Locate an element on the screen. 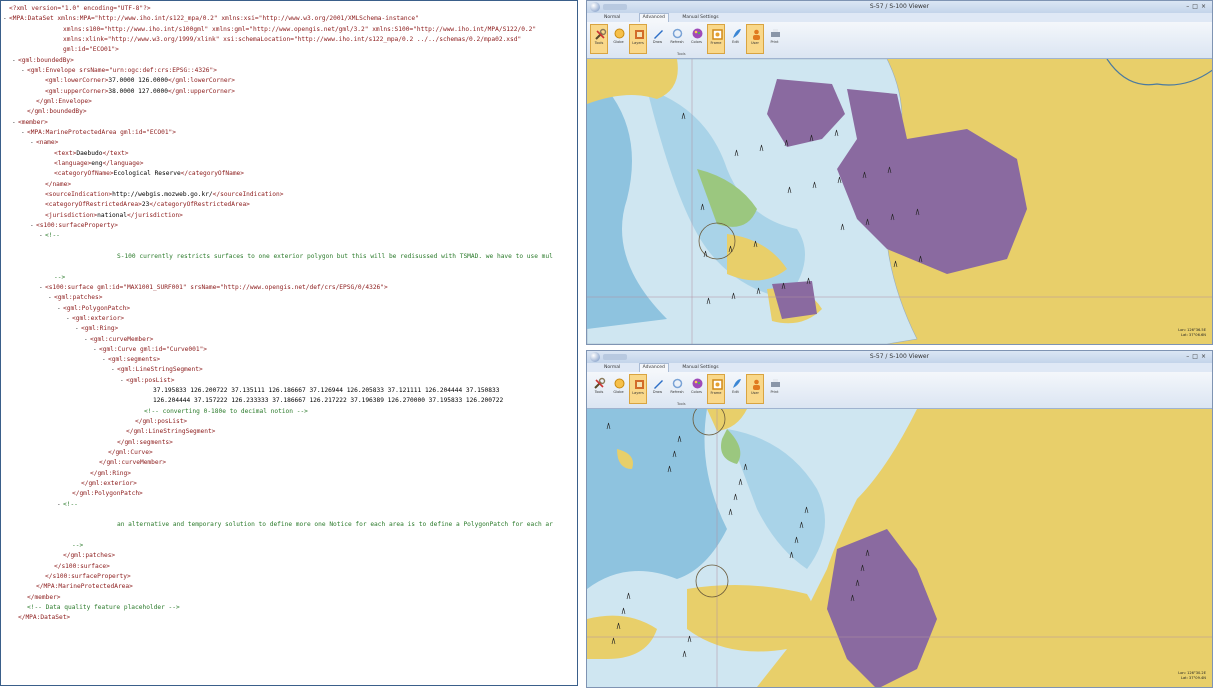 This screenshot has height=688, width=1213. ribbon-button-label: Colors is located at coordinates (696, 392).